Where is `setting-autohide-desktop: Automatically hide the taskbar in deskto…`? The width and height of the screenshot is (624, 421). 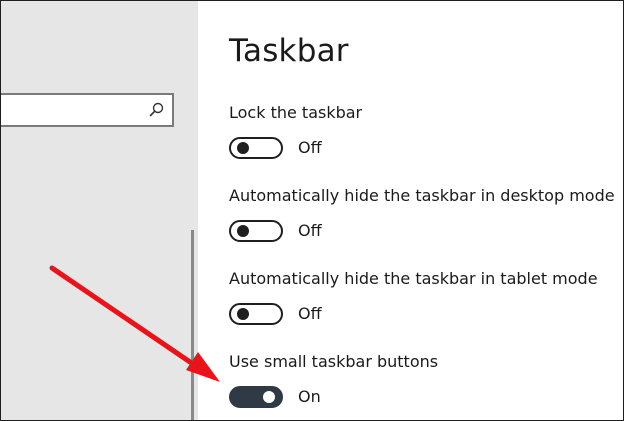
setting-autohide-desktop: Automatically hide the taskbar in deskto… is located at coordinates (422, 216).